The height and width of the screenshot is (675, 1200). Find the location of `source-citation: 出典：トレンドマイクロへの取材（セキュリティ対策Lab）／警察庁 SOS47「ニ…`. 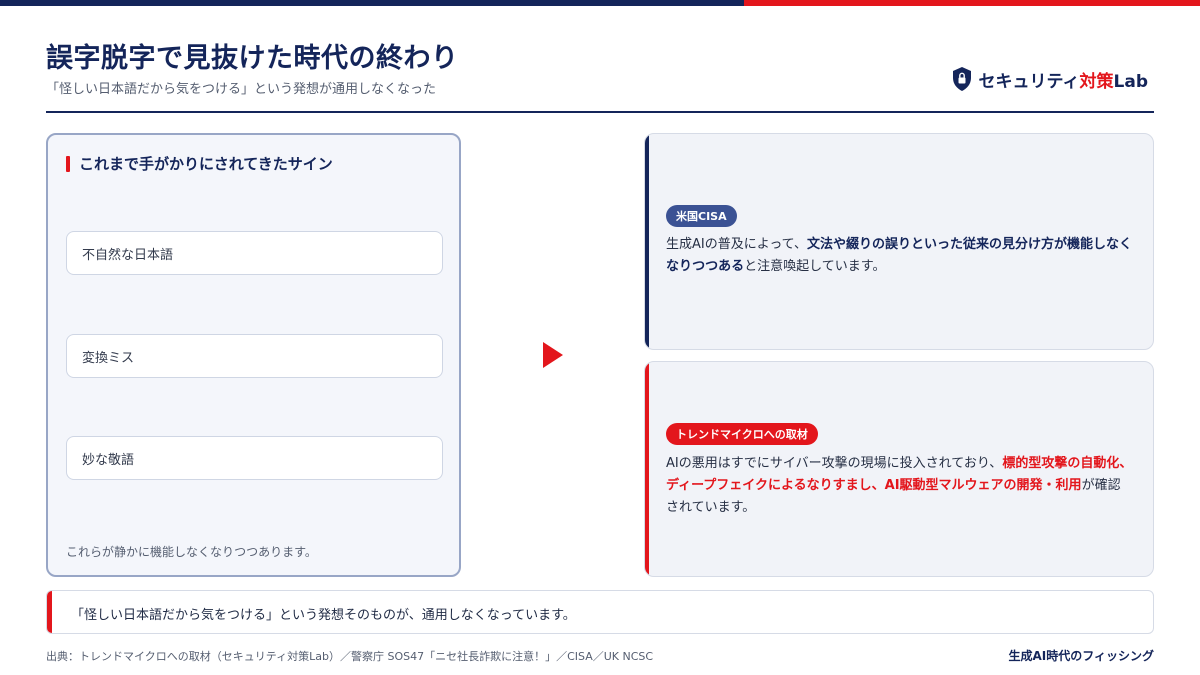

source-citation: 出典：トレンドマイクロへの取材（セキュリティ対策Lab）／警察庁 SOS47「ニ… is located at coordinates (350, 656).